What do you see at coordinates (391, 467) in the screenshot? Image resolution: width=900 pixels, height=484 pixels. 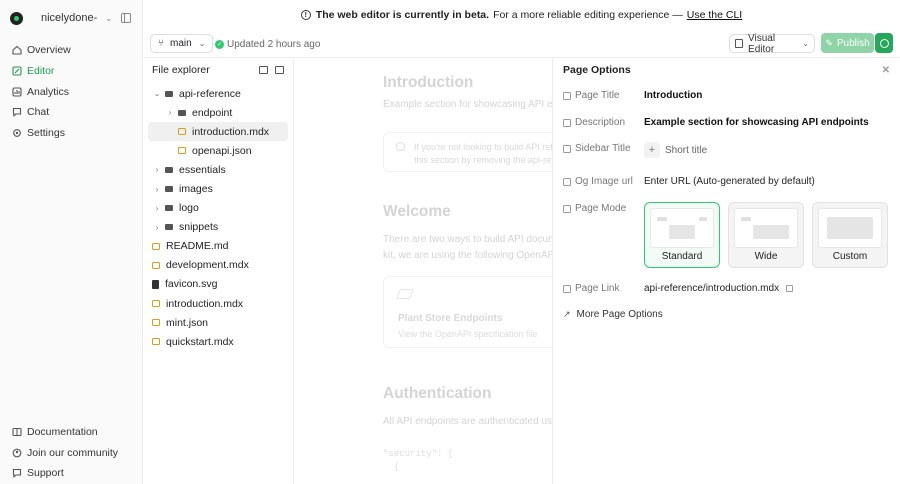 I see `code-line: {` at bounding box center [391, 467].